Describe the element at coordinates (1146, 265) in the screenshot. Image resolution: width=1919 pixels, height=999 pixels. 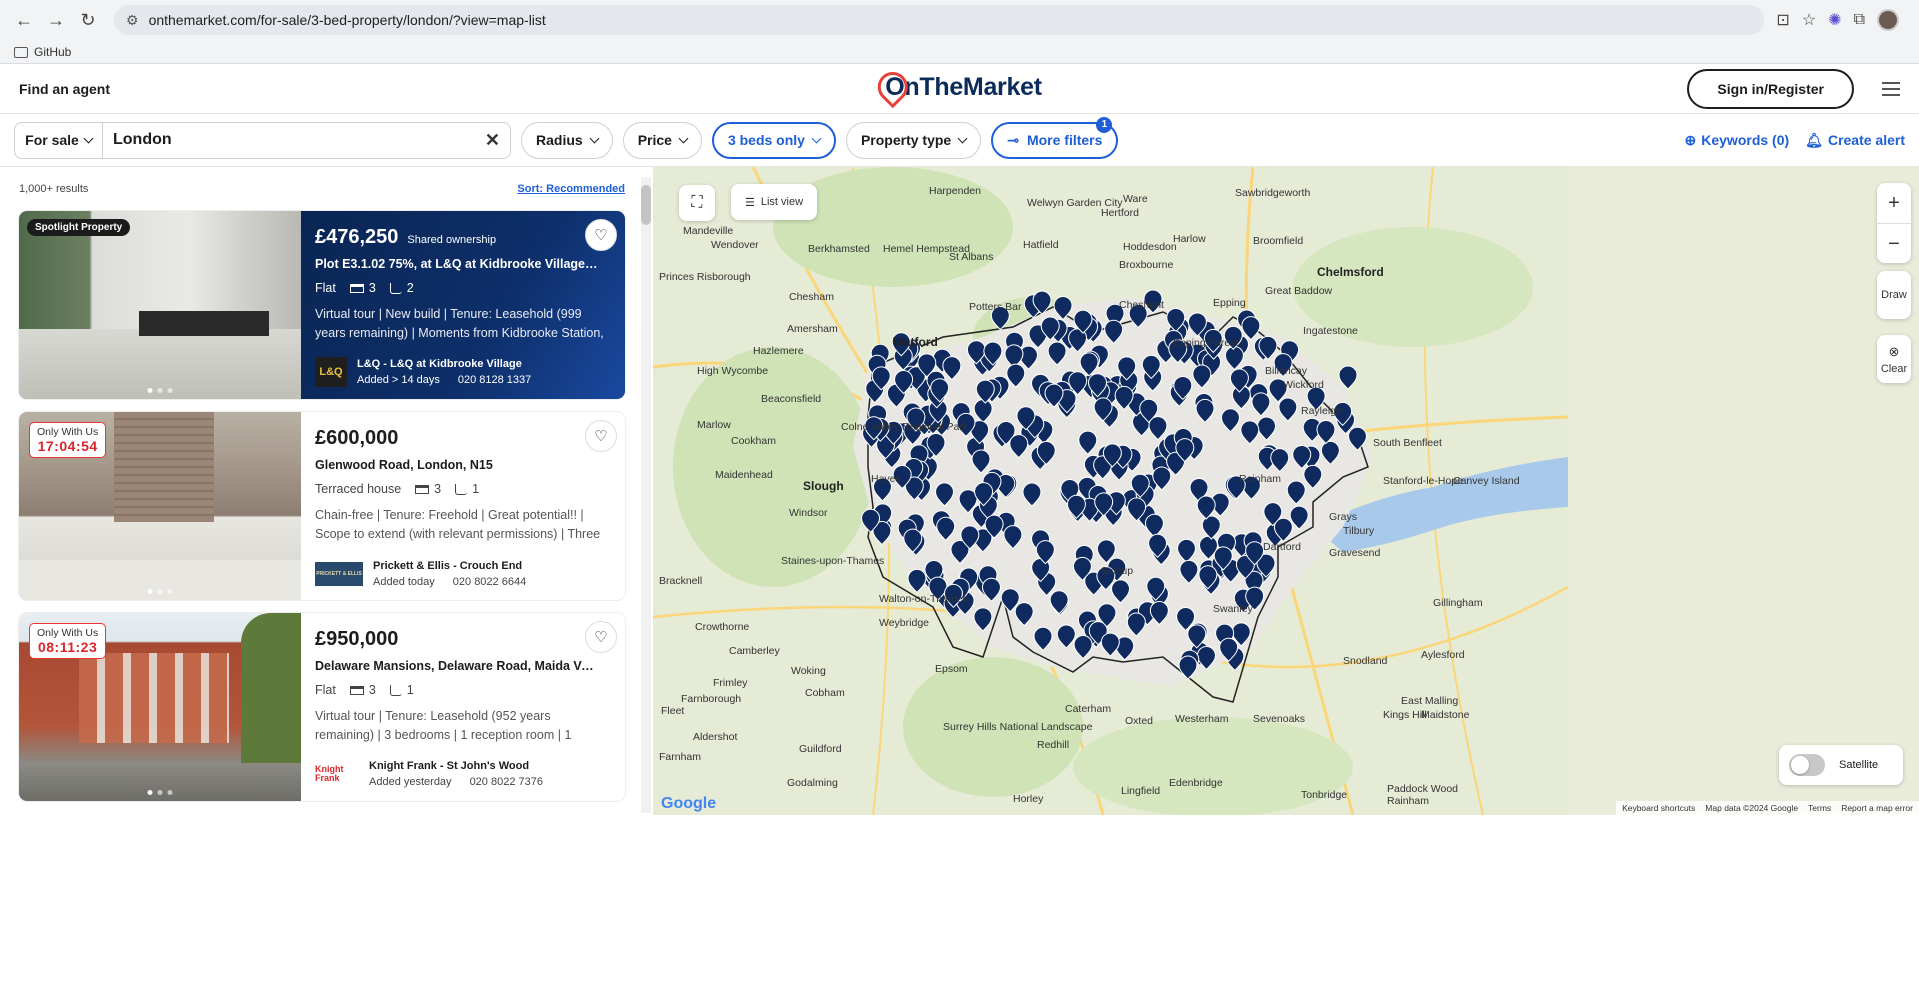
I see `map-place-label: Broxbourne` at that location.